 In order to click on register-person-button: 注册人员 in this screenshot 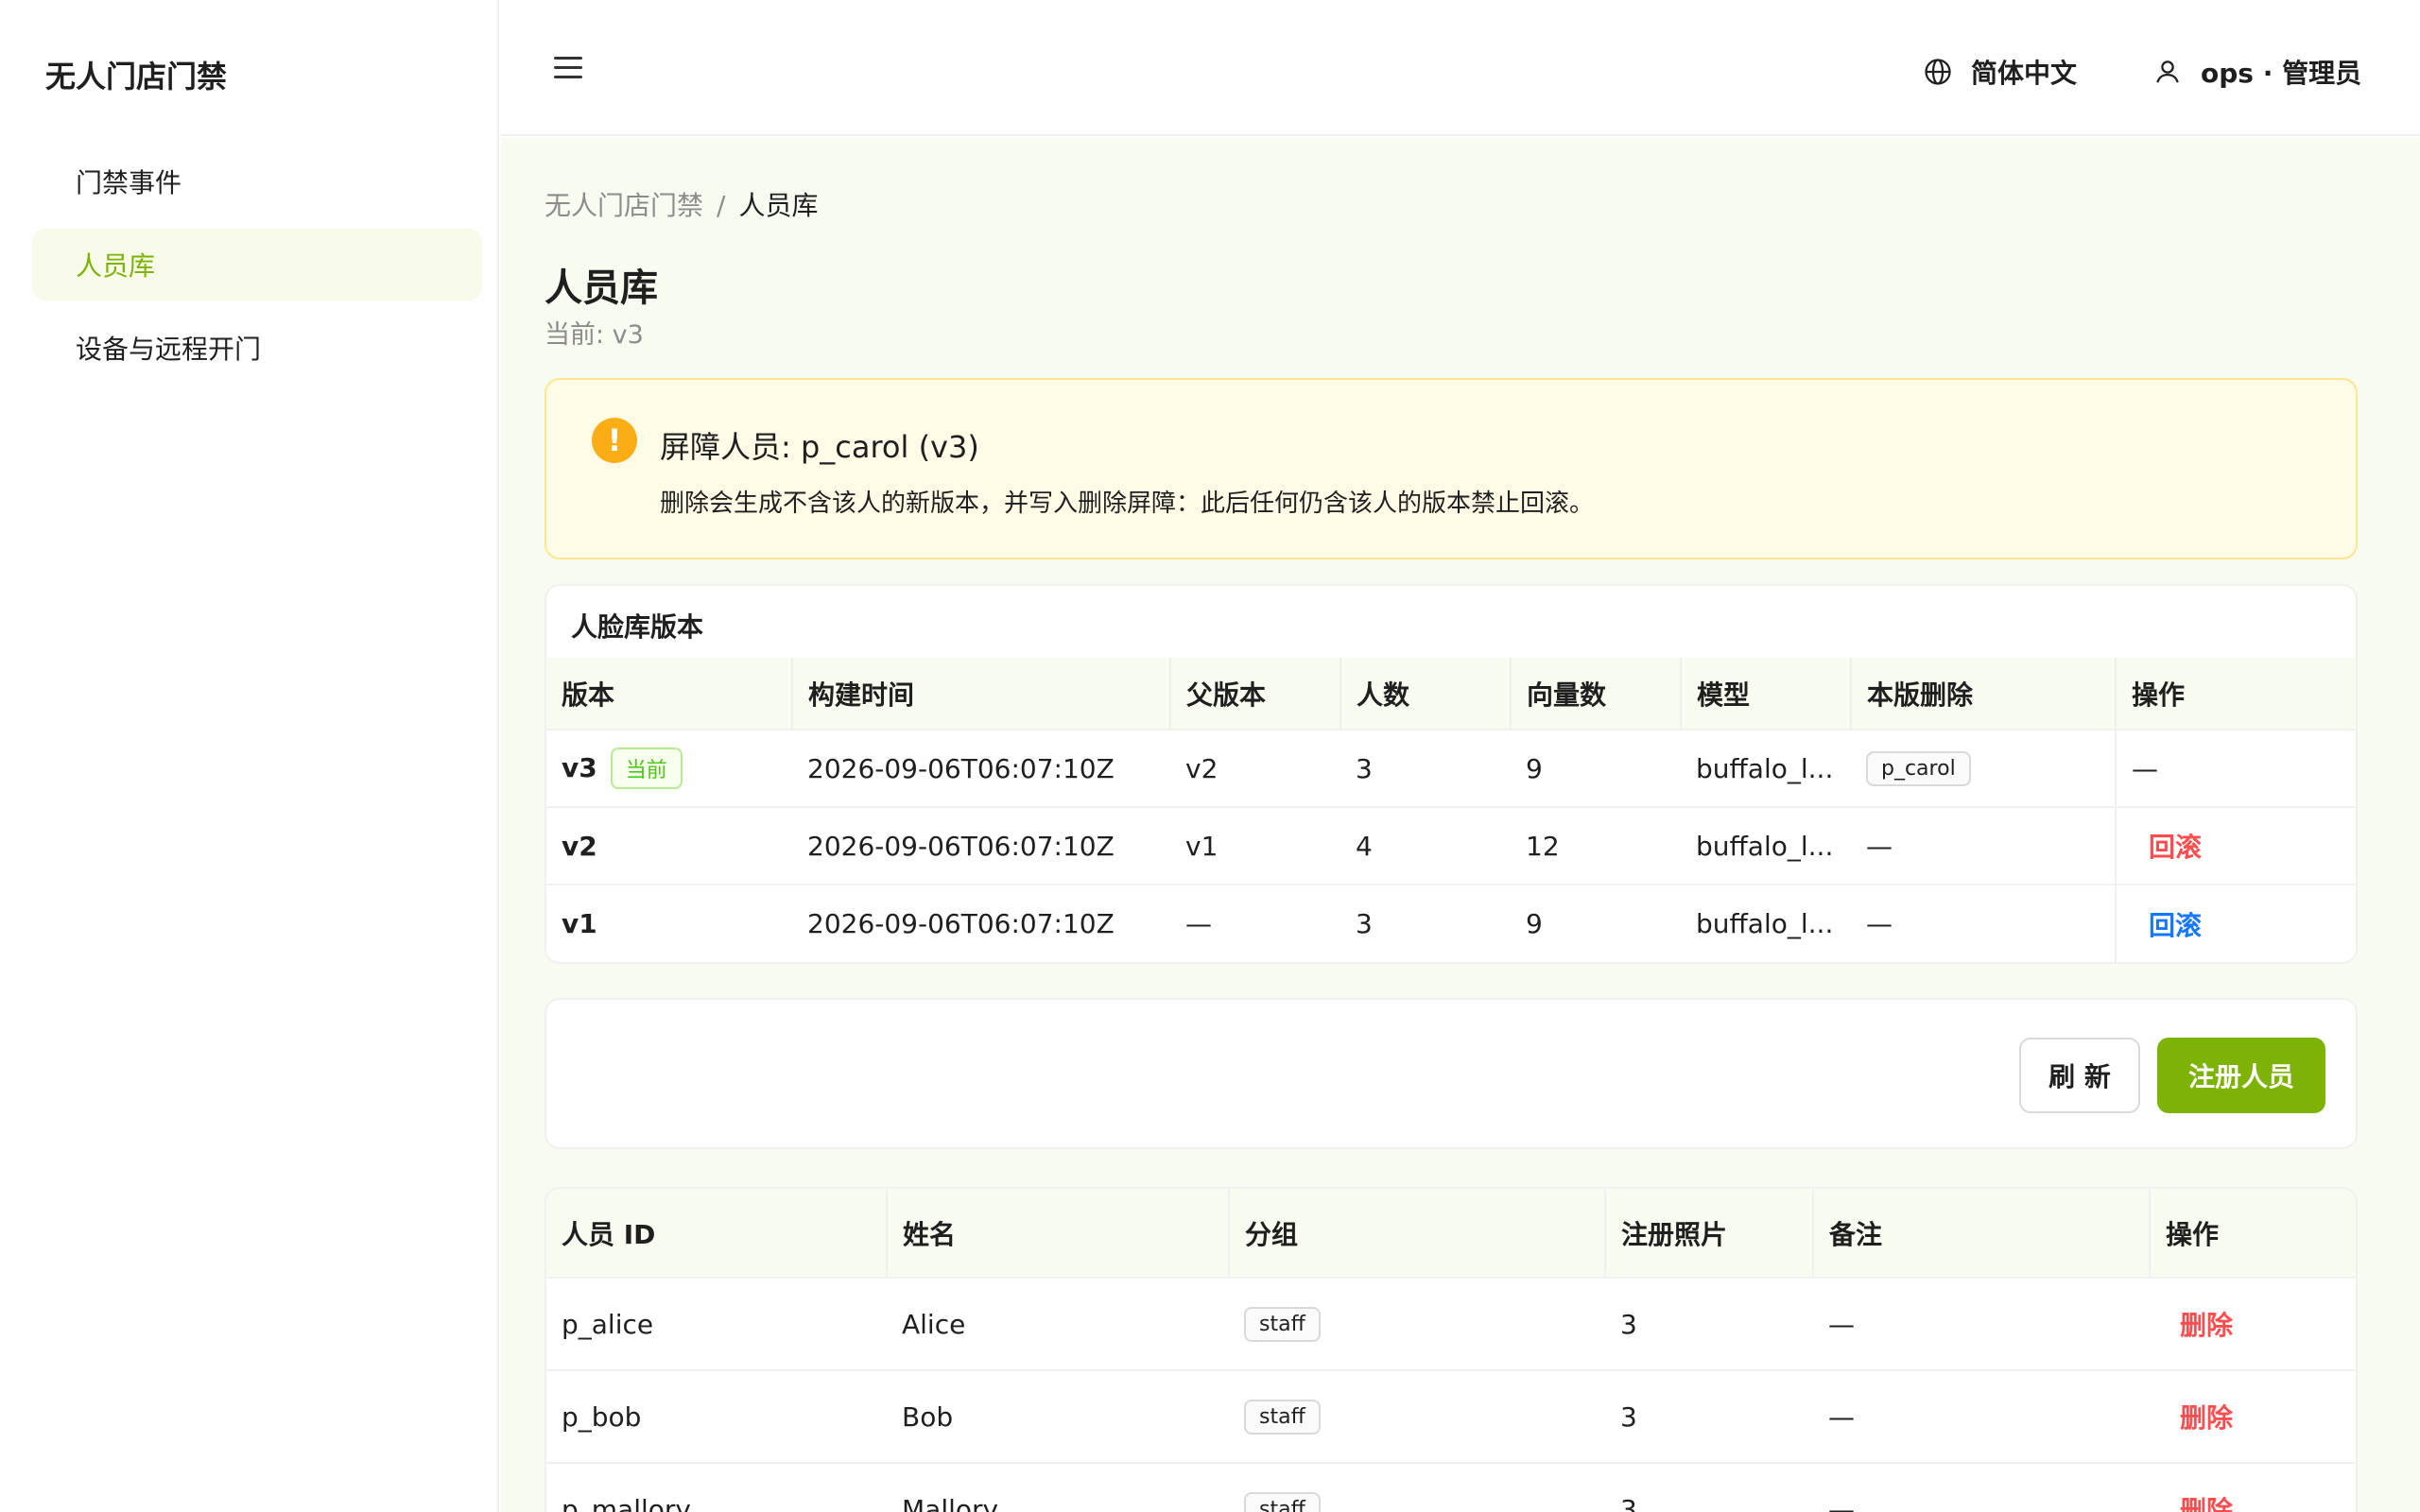, I will do `click(2241, 1075)`.